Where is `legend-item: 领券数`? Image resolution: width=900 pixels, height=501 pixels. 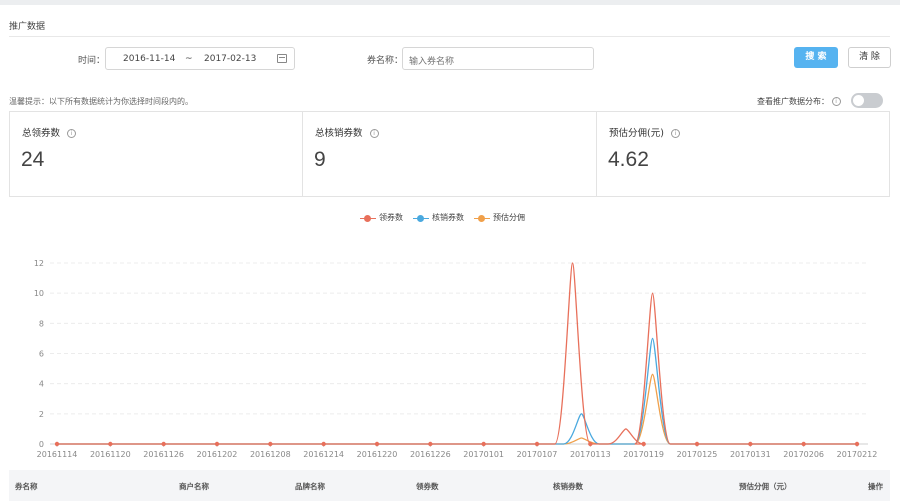 legend-item: 领券数 is located at coordinates (381, 217).